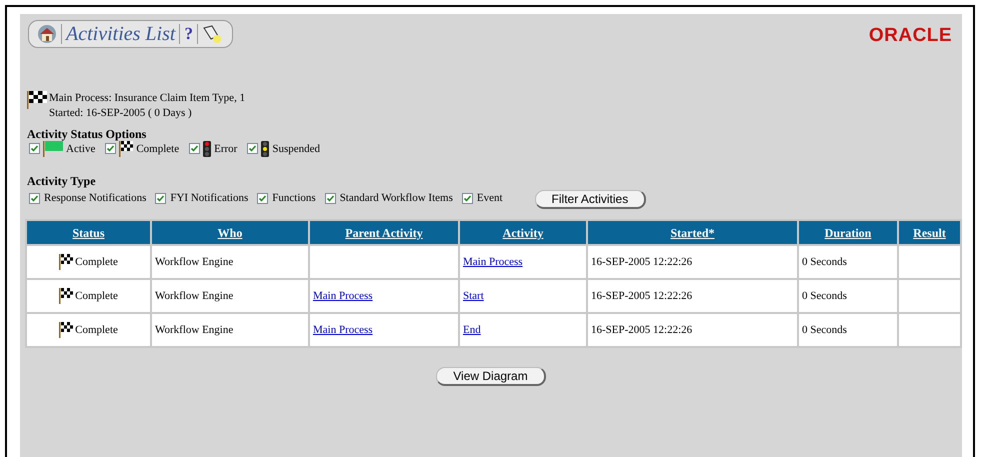 The height and width of the screenshot is (457, 981). Describe the element at coordinates (87, 133) in the screenshot. I see `section-title: Activity Status Options` at that location.